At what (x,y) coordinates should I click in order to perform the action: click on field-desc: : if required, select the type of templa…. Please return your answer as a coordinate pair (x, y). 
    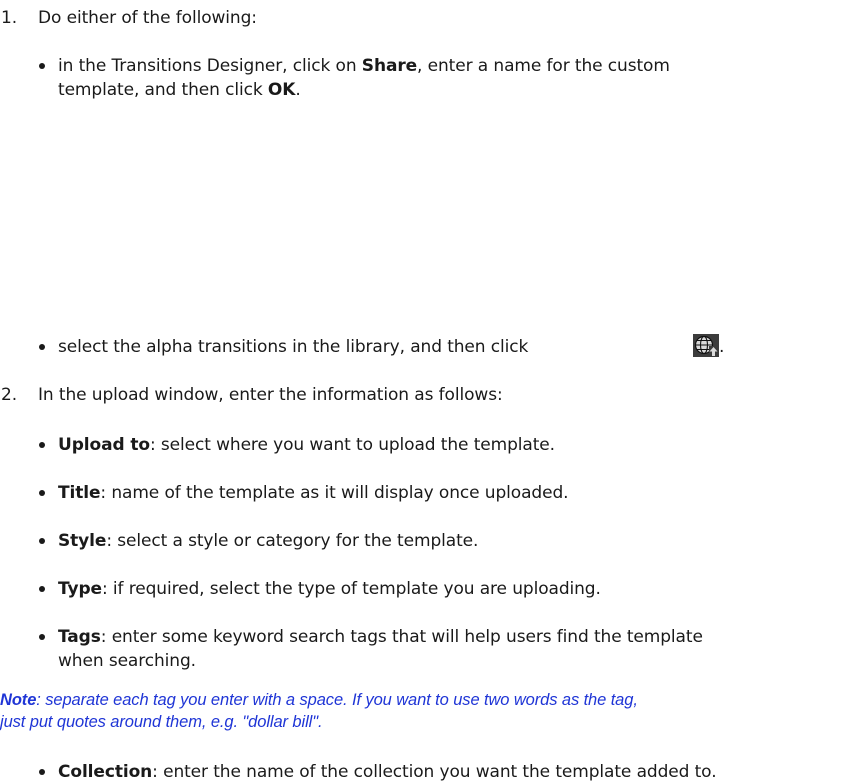
    Looking at the image, I should click on (351, 589).